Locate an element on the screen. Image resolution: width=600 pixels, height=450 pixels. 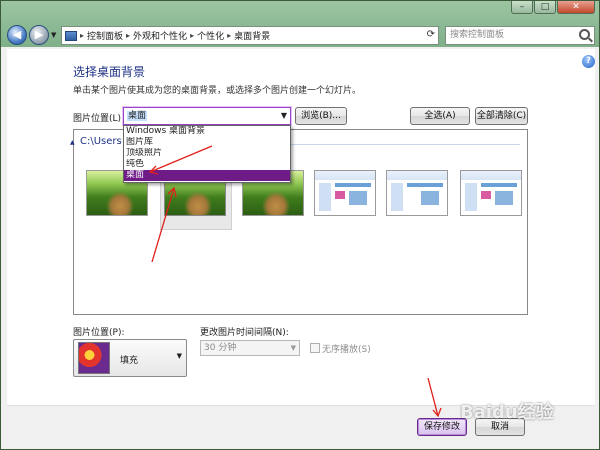
picture-position-select: 填充 ▼ is located at coordinates (130, 358).